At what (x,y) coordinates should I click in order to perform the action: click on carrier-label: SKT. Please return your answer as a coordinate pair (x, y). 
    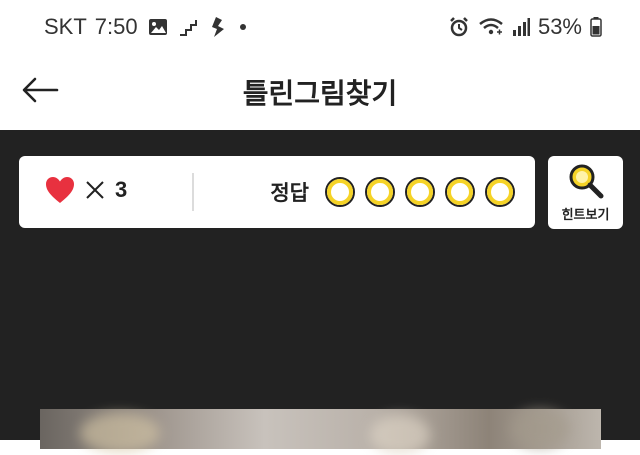
    Looking at the image, I should click on (65, 26).